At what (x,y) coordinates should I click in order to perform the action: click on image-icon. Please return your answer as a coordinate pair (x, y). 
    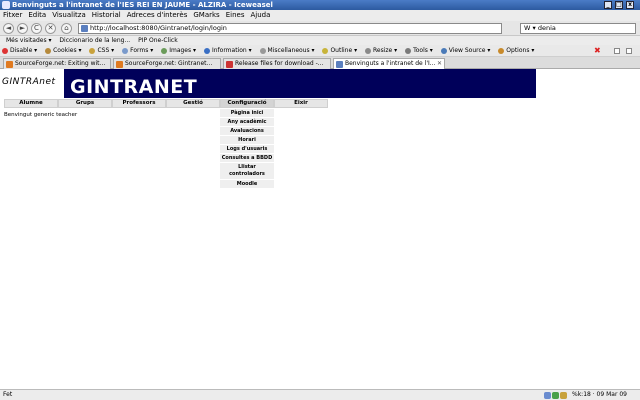
    Looking at the image, I should click on (164, 50).